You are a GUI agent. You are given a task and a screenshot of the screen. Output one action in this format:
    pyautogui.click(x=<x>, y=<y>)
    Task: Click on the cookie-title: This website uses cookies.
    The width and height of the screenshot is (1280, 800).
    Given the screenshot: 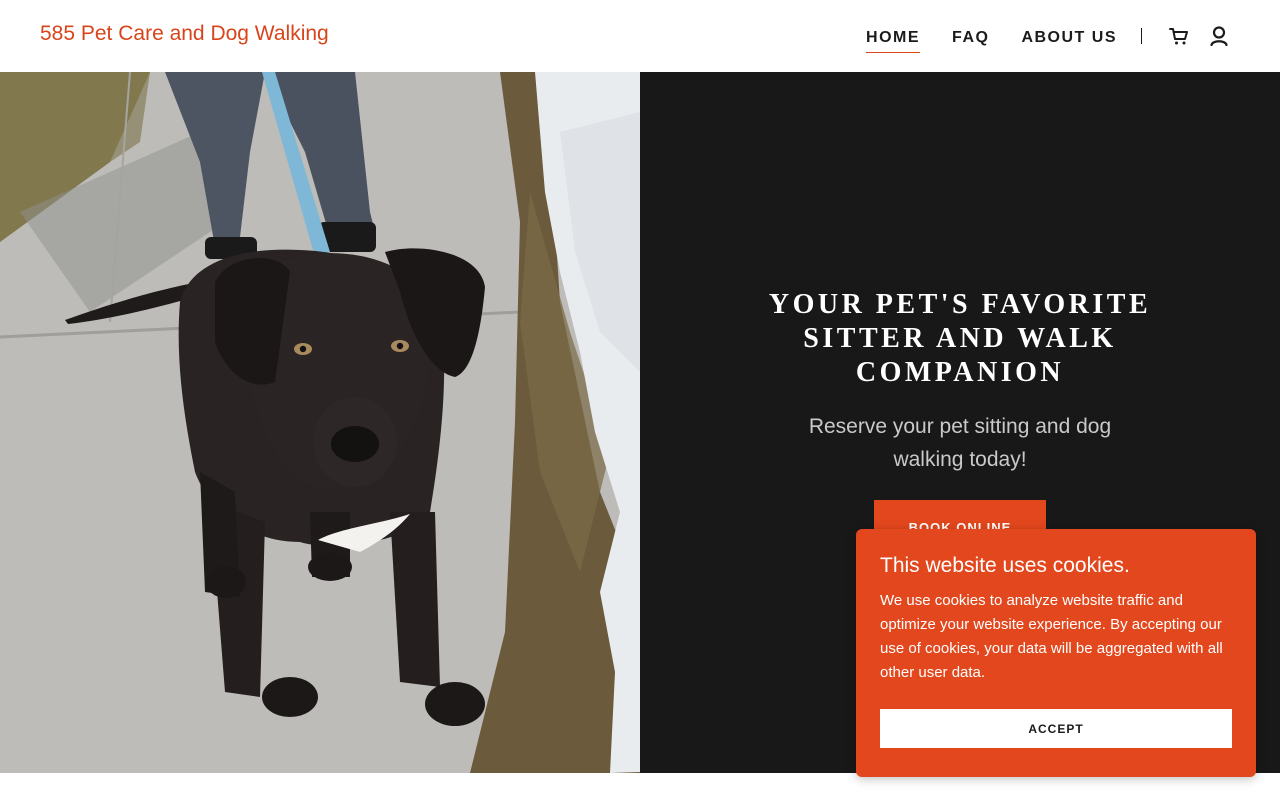 What is the action you would take?
    pyautogui.click(x=1005, y=565)
    